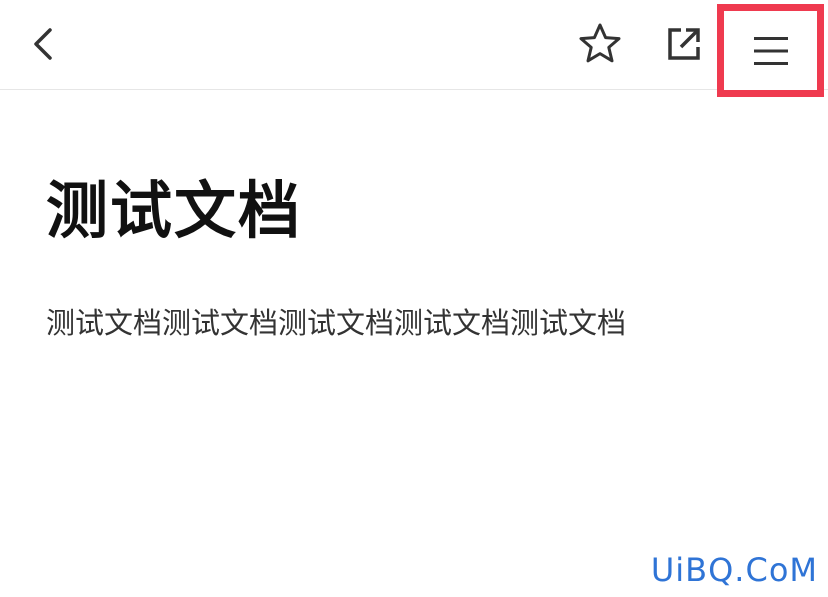  I want to click on back-button, so click(44, 44).